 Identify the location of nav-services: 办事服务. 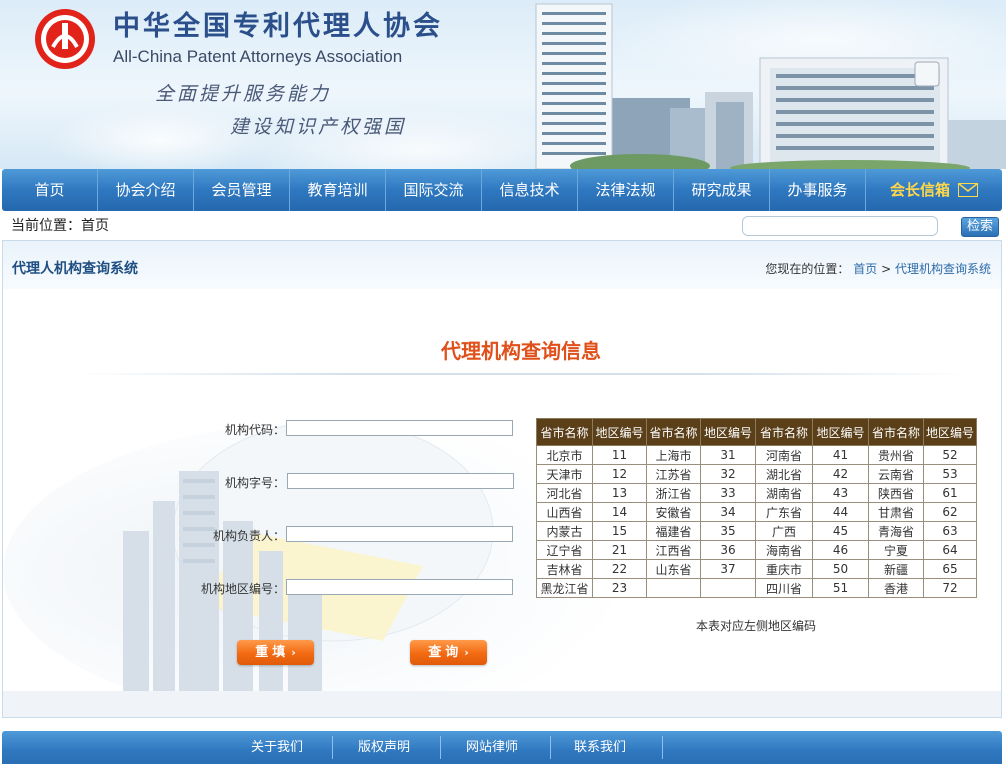
(818, 190).